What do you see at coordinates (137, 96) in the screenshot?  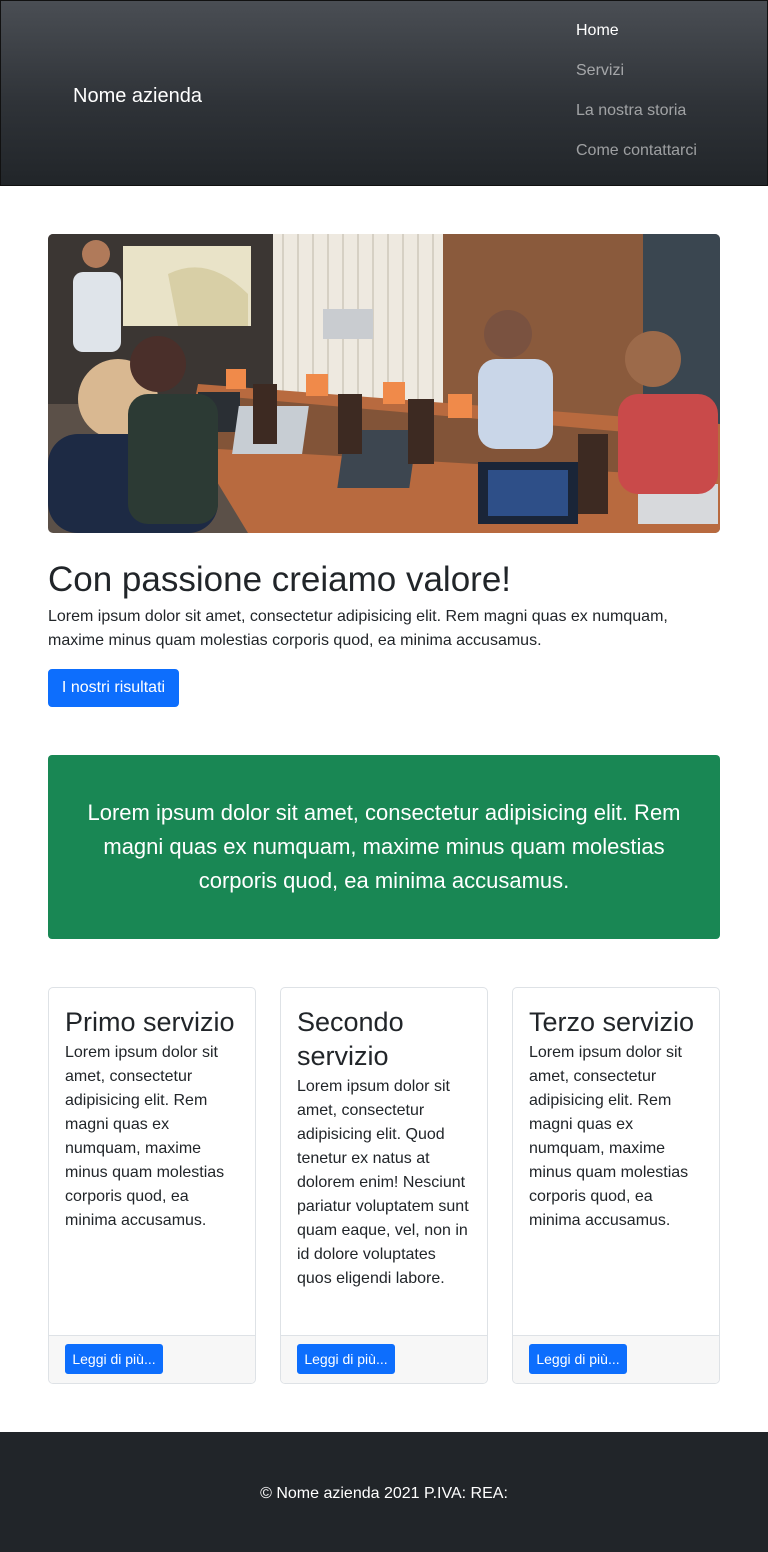 I see `brand-link: Nome azienda` at bounding box center [137, 96].